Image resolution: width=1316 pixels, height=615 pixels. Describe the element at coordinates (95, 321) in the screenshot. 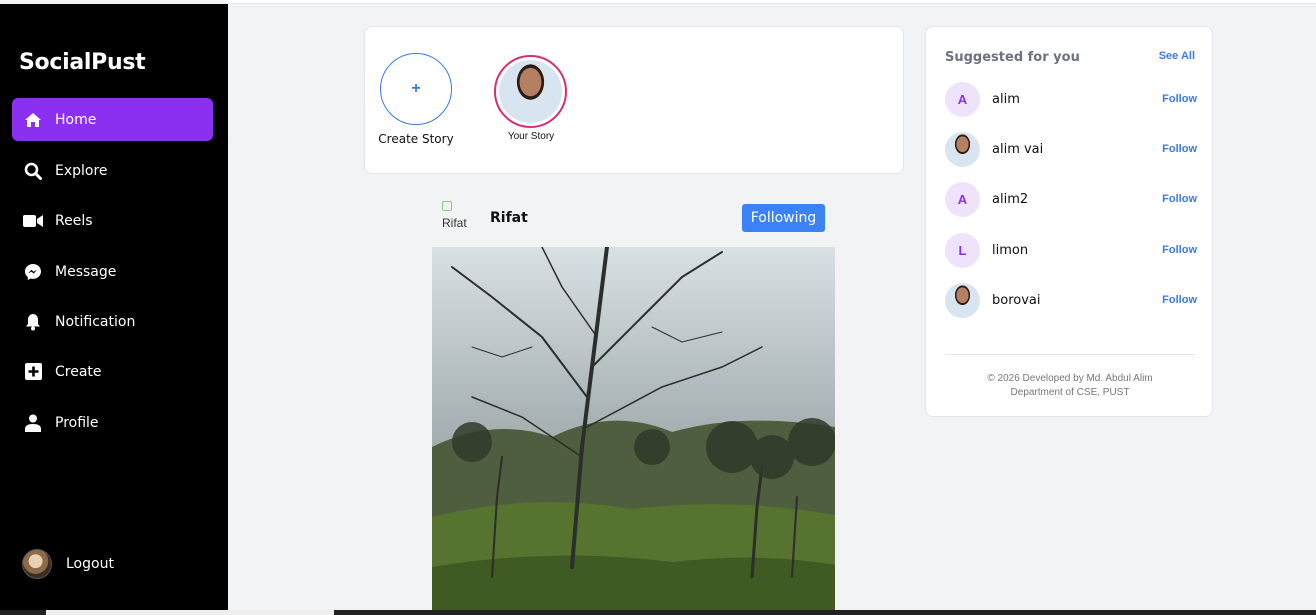

I see `sidebar-item-label: Notification` at that location.